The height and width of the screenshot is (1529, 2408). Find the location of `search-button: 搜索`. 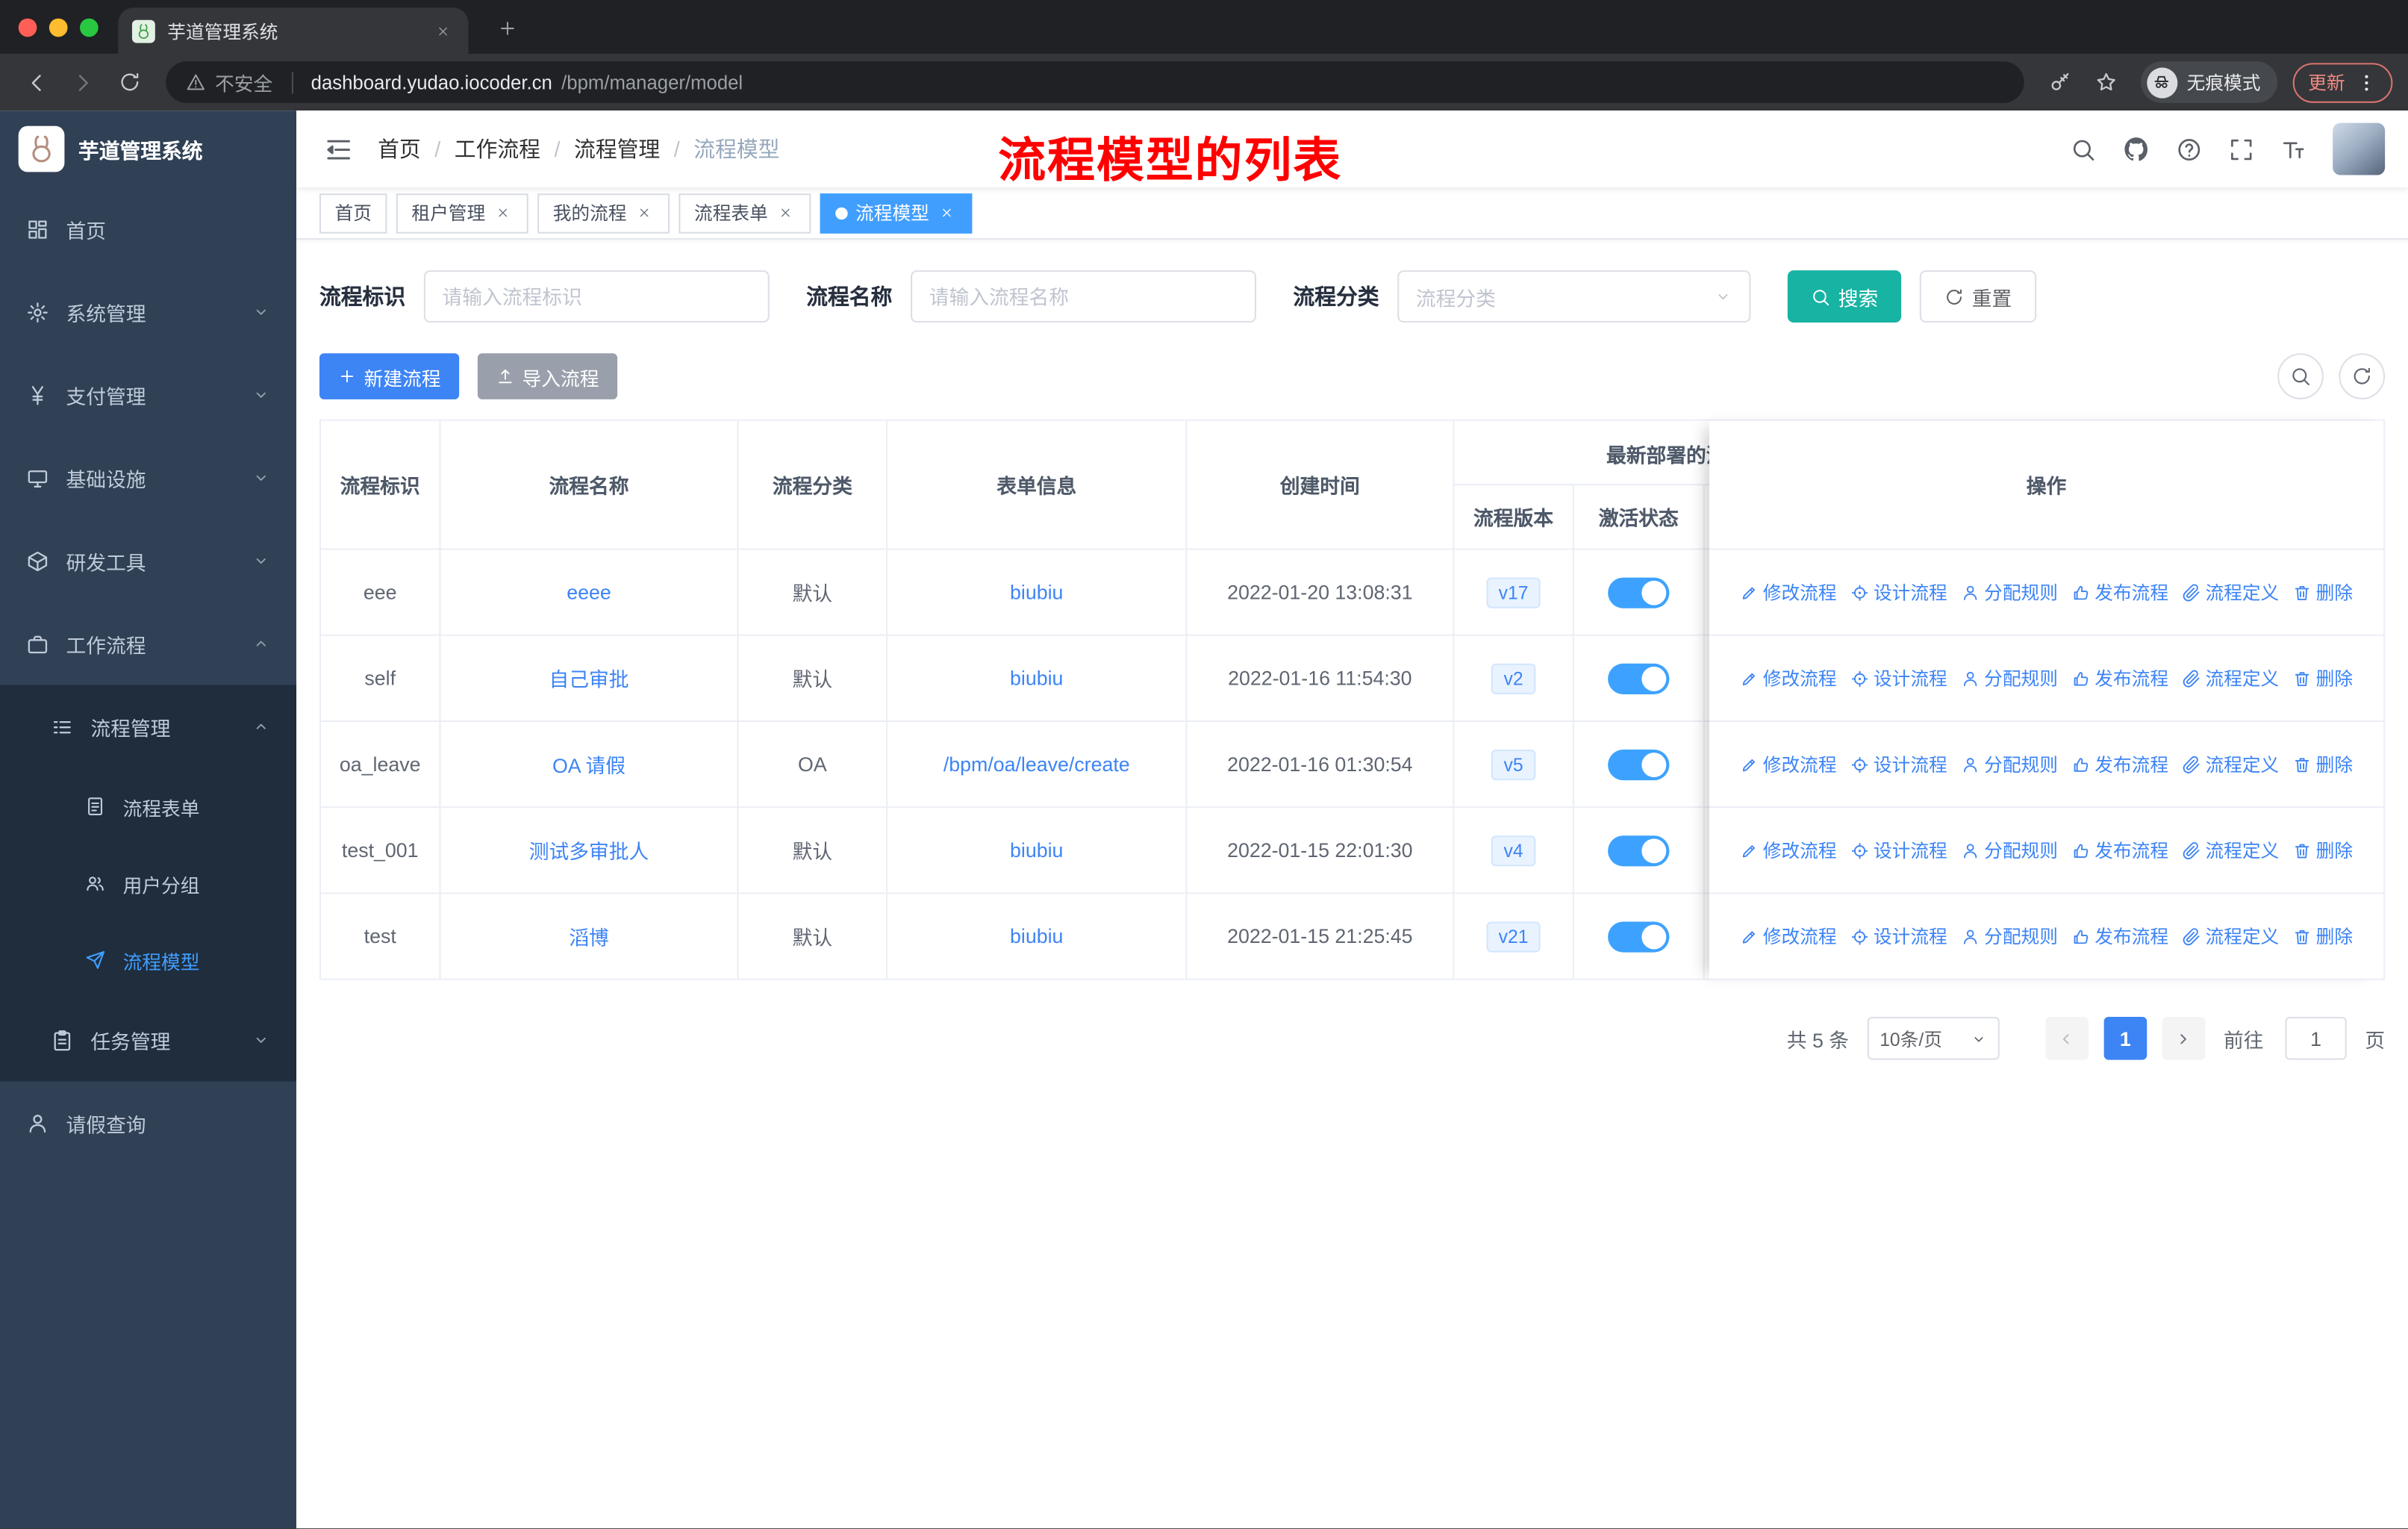

search-button: 搜索 is located at coordinates (1844, 297).